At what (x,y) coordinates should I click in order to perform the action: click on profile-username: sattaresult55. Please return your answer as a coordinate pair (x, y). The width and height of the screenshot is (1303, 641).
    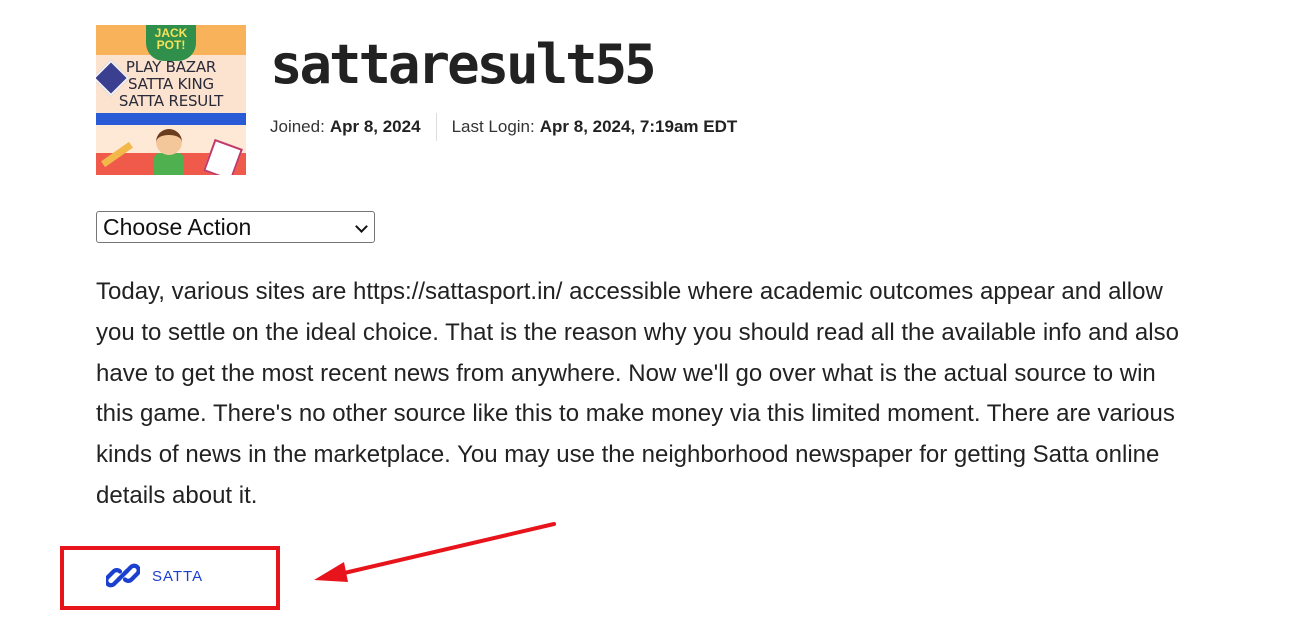
    Looking at the image, I should click on (463, 64).